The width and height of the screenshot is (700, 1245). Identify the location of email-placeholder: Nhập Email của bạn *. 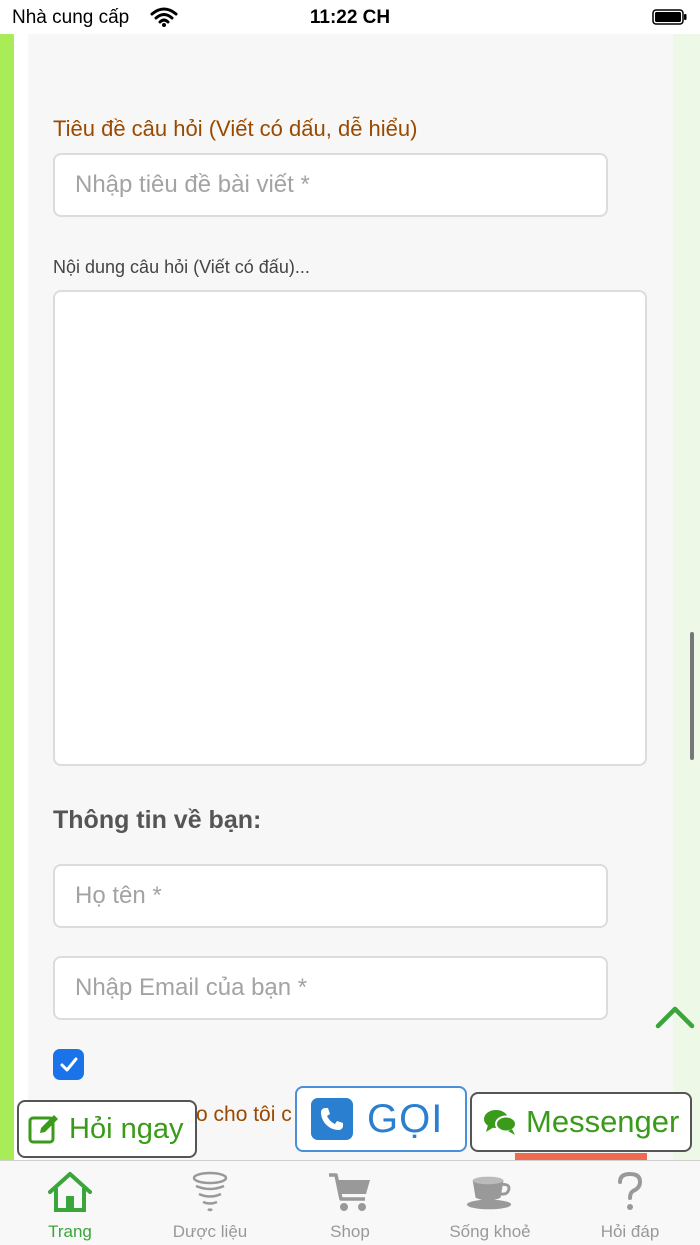
(191, 987).